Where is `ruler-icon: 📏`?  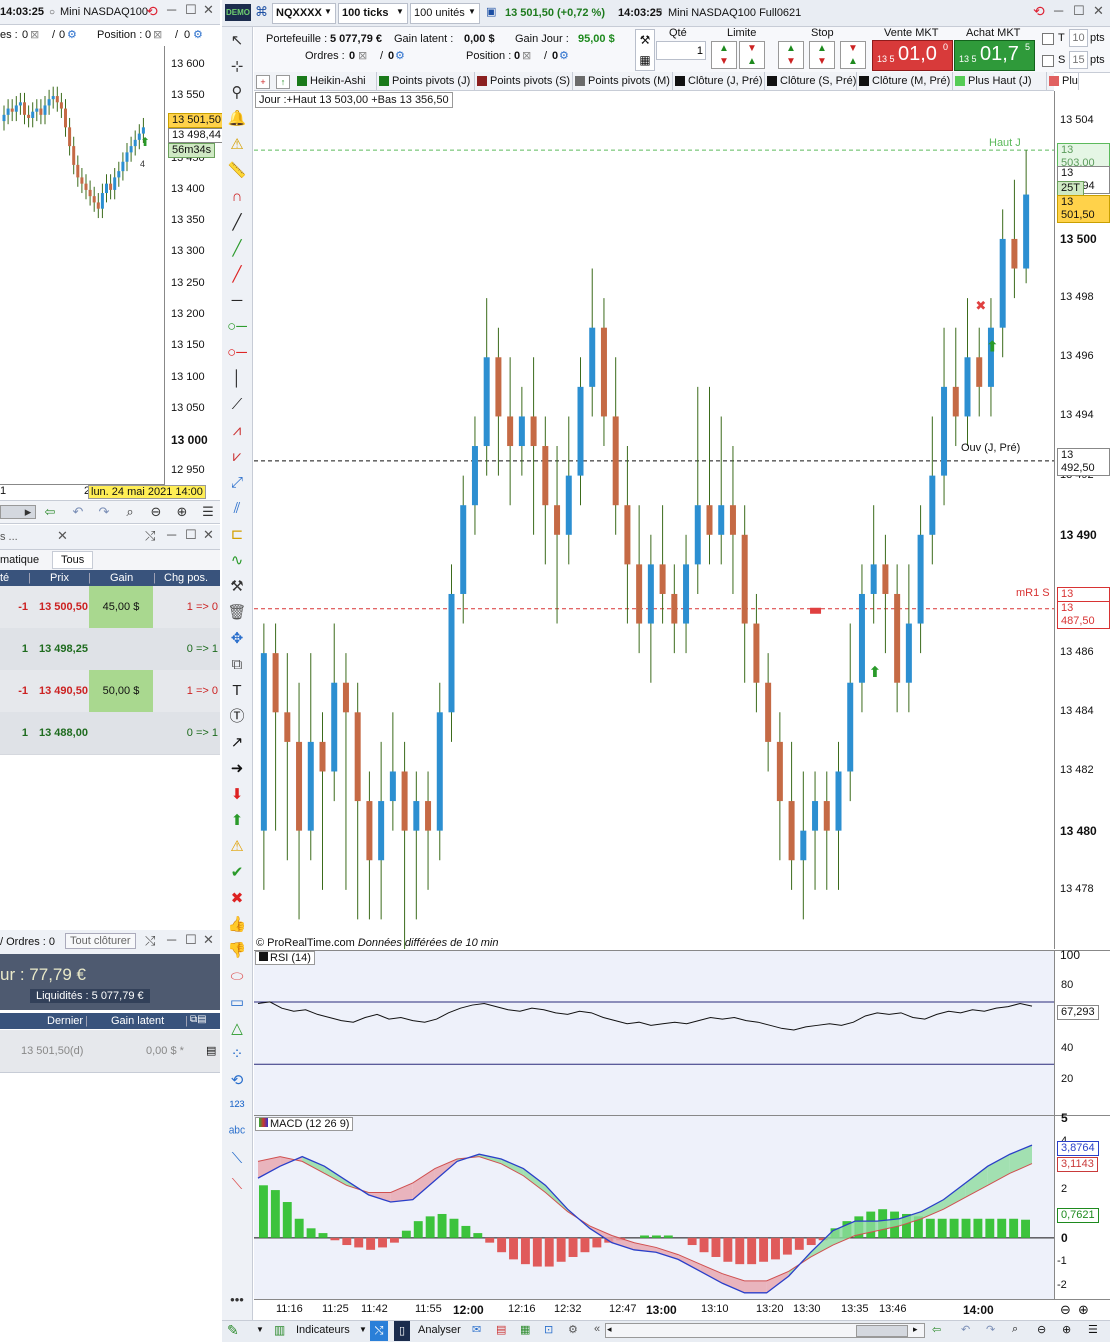 ruler-icon: 📏 is located at coordinates (237, 171).